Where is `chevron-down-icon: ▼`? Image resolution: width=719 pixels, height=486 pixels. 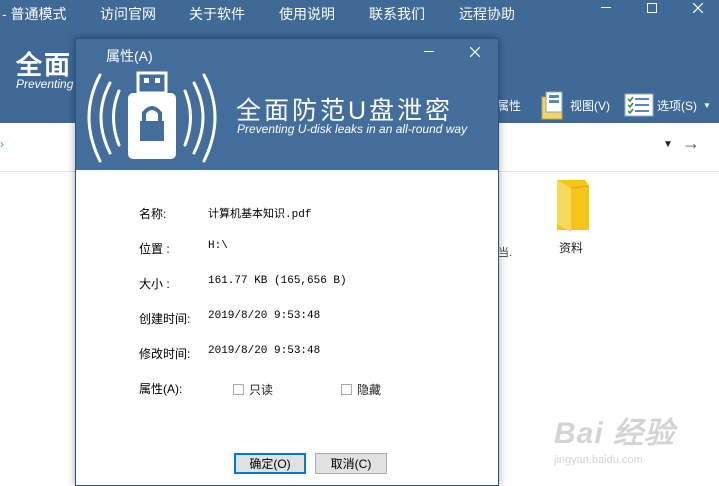 chevron-down-icon: ▼ is located at coordinates (707, 105).